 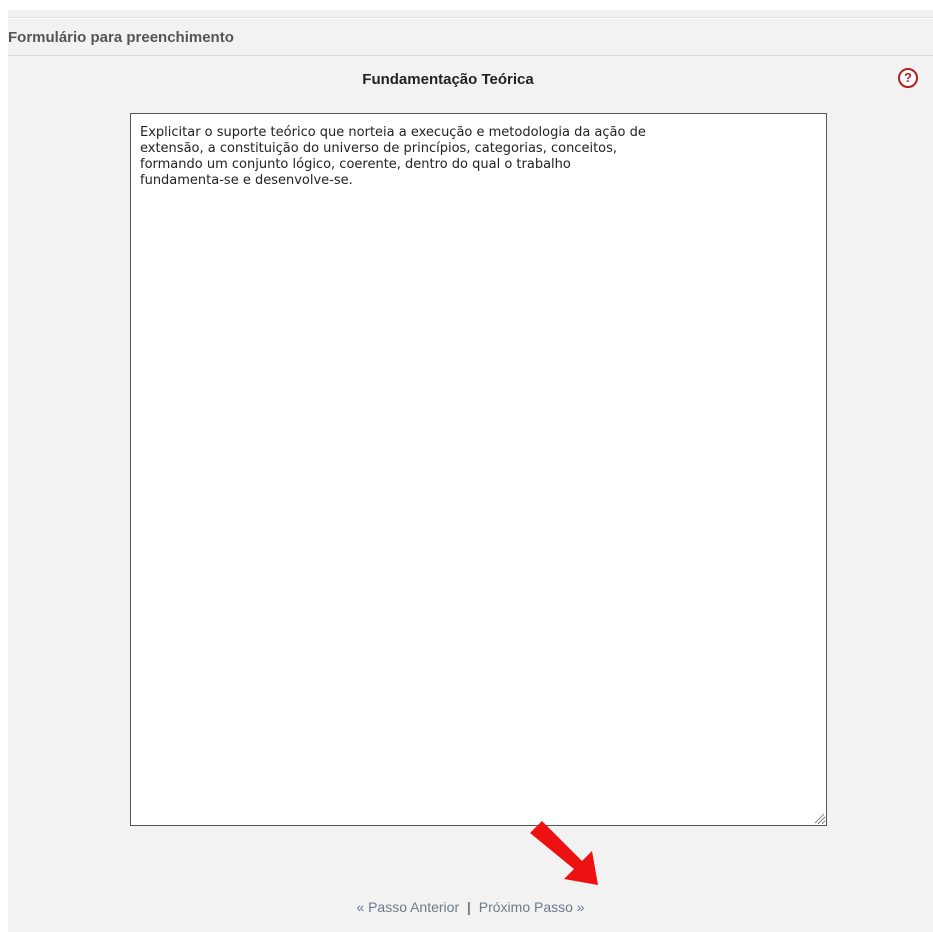 I want to click on step-navigation: « Passo Anterior | Próximo Passo », so click(x=470, y=907).